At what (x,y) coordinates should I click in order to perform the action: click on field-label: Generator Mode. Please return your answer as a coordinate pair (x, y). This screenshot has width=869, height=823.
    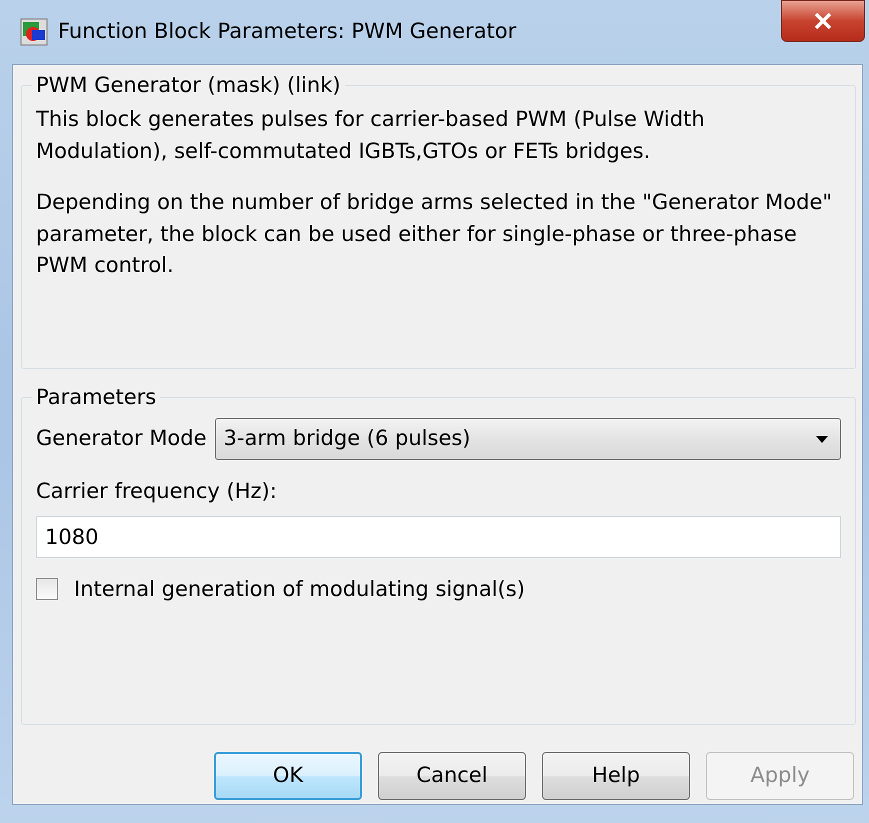
    Looking at the image, I should click on (121, 438).